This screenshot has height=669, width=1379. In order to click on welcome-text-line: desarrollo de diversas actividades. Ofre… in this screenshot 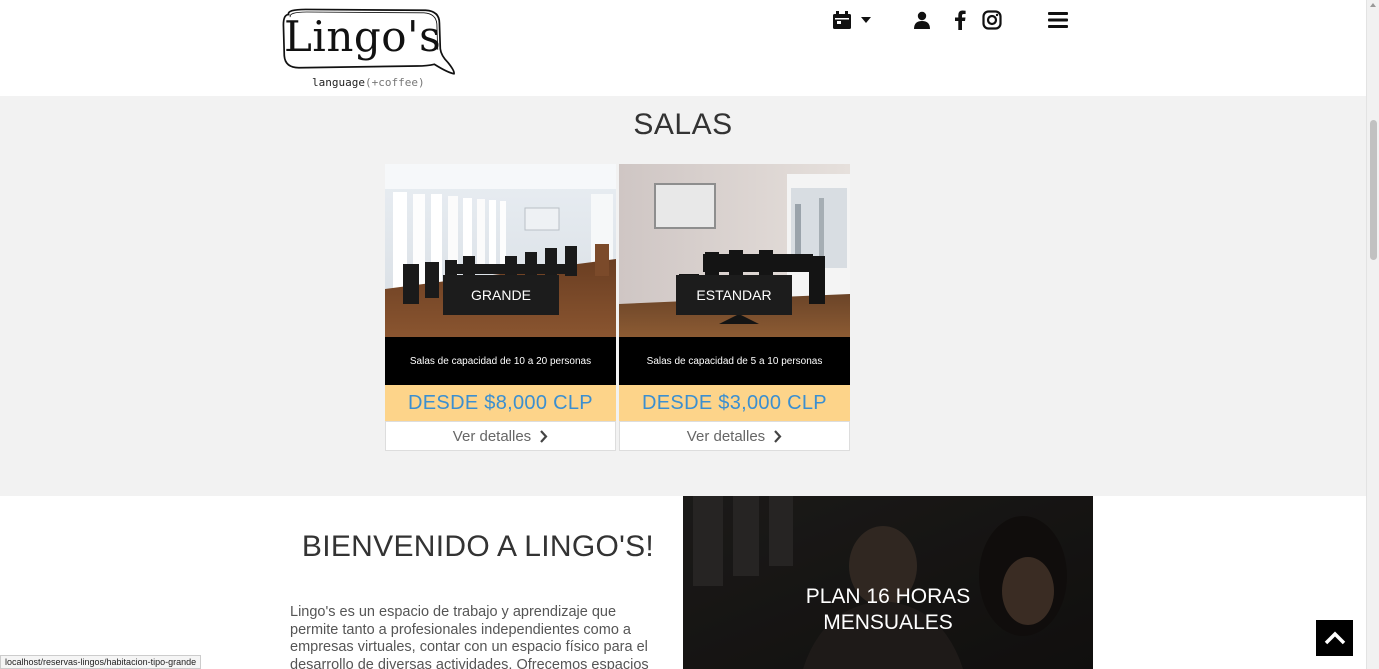, I will do `click(469, 662)`.